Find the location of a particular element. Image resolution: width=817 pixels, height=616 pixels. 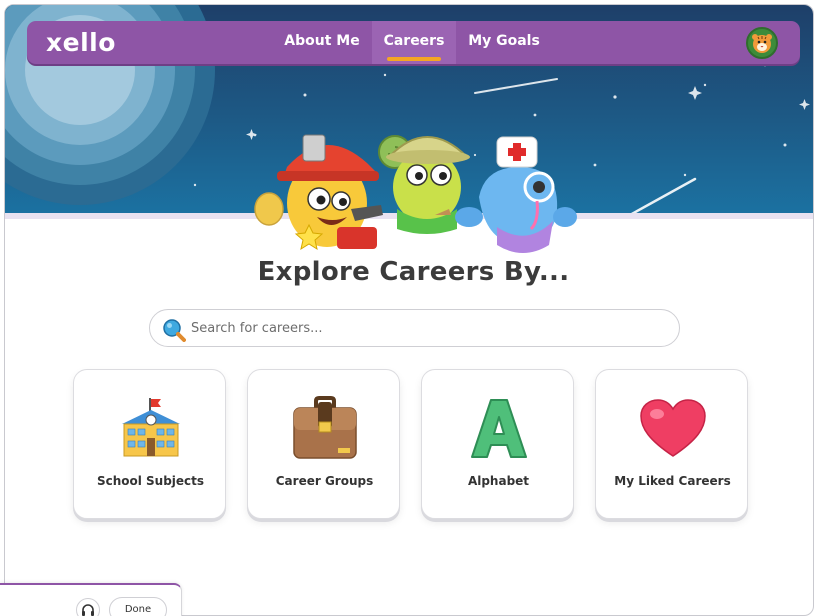

active-tab-indicator is located at coordinates (414, 59).